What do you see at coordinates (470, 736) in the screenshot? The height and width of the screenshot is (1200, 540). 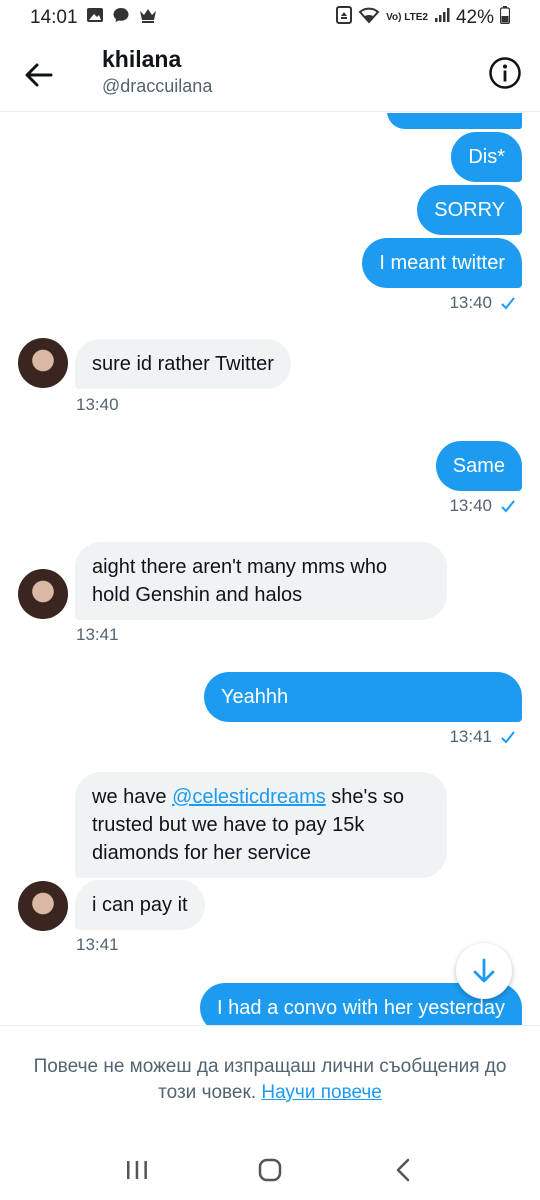 I see `timestamp-text: 13:41` at bounding box center [470, 736].